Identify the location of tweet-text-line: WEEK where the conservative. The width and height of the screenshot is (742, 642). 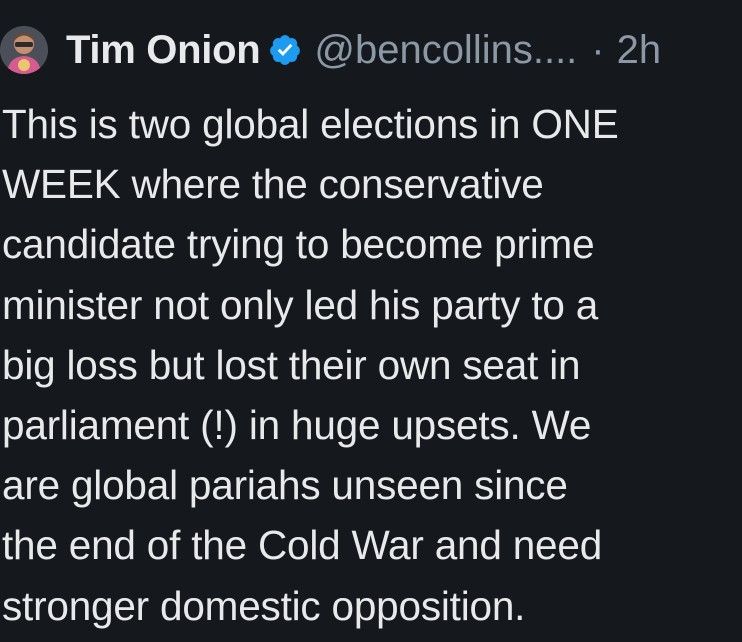
(273, 184).